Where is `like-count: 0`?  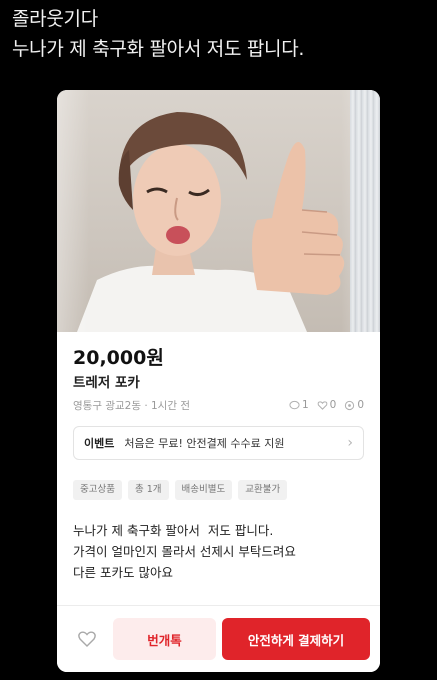 like-count: 0 is located at coordinates (327, 405).